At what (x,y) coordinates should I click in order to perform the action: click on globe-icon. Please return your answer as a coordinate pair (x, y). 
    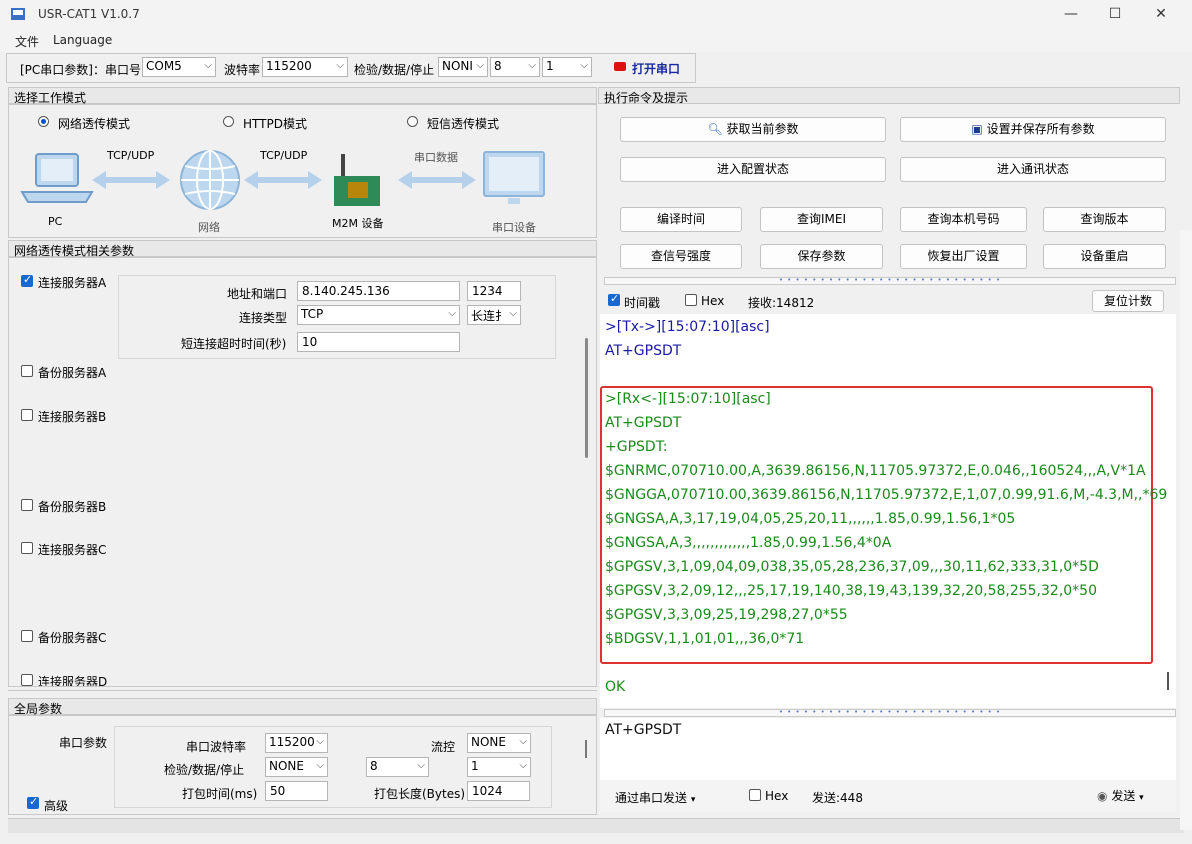
    Looking at the image, I should click on (210, 180).